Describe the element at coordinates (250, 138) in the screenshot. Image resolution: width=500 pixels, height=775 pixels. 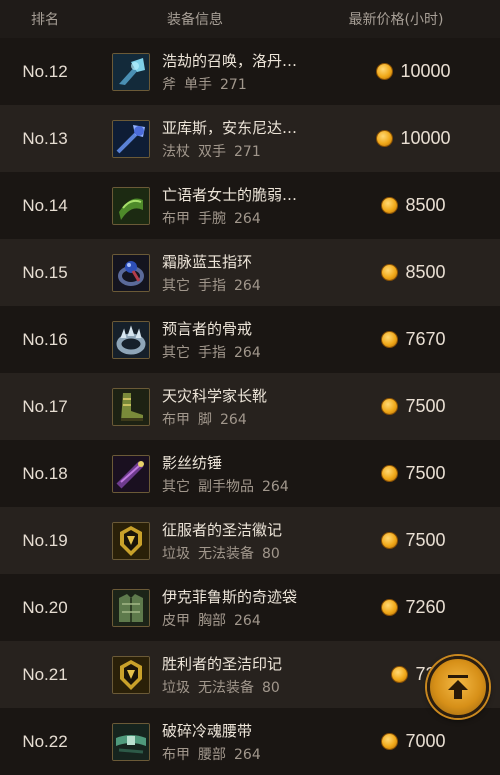
I see `table-row: No.13 亚库斯，安东尼达… 法杖 双手 271 10000` at that location.